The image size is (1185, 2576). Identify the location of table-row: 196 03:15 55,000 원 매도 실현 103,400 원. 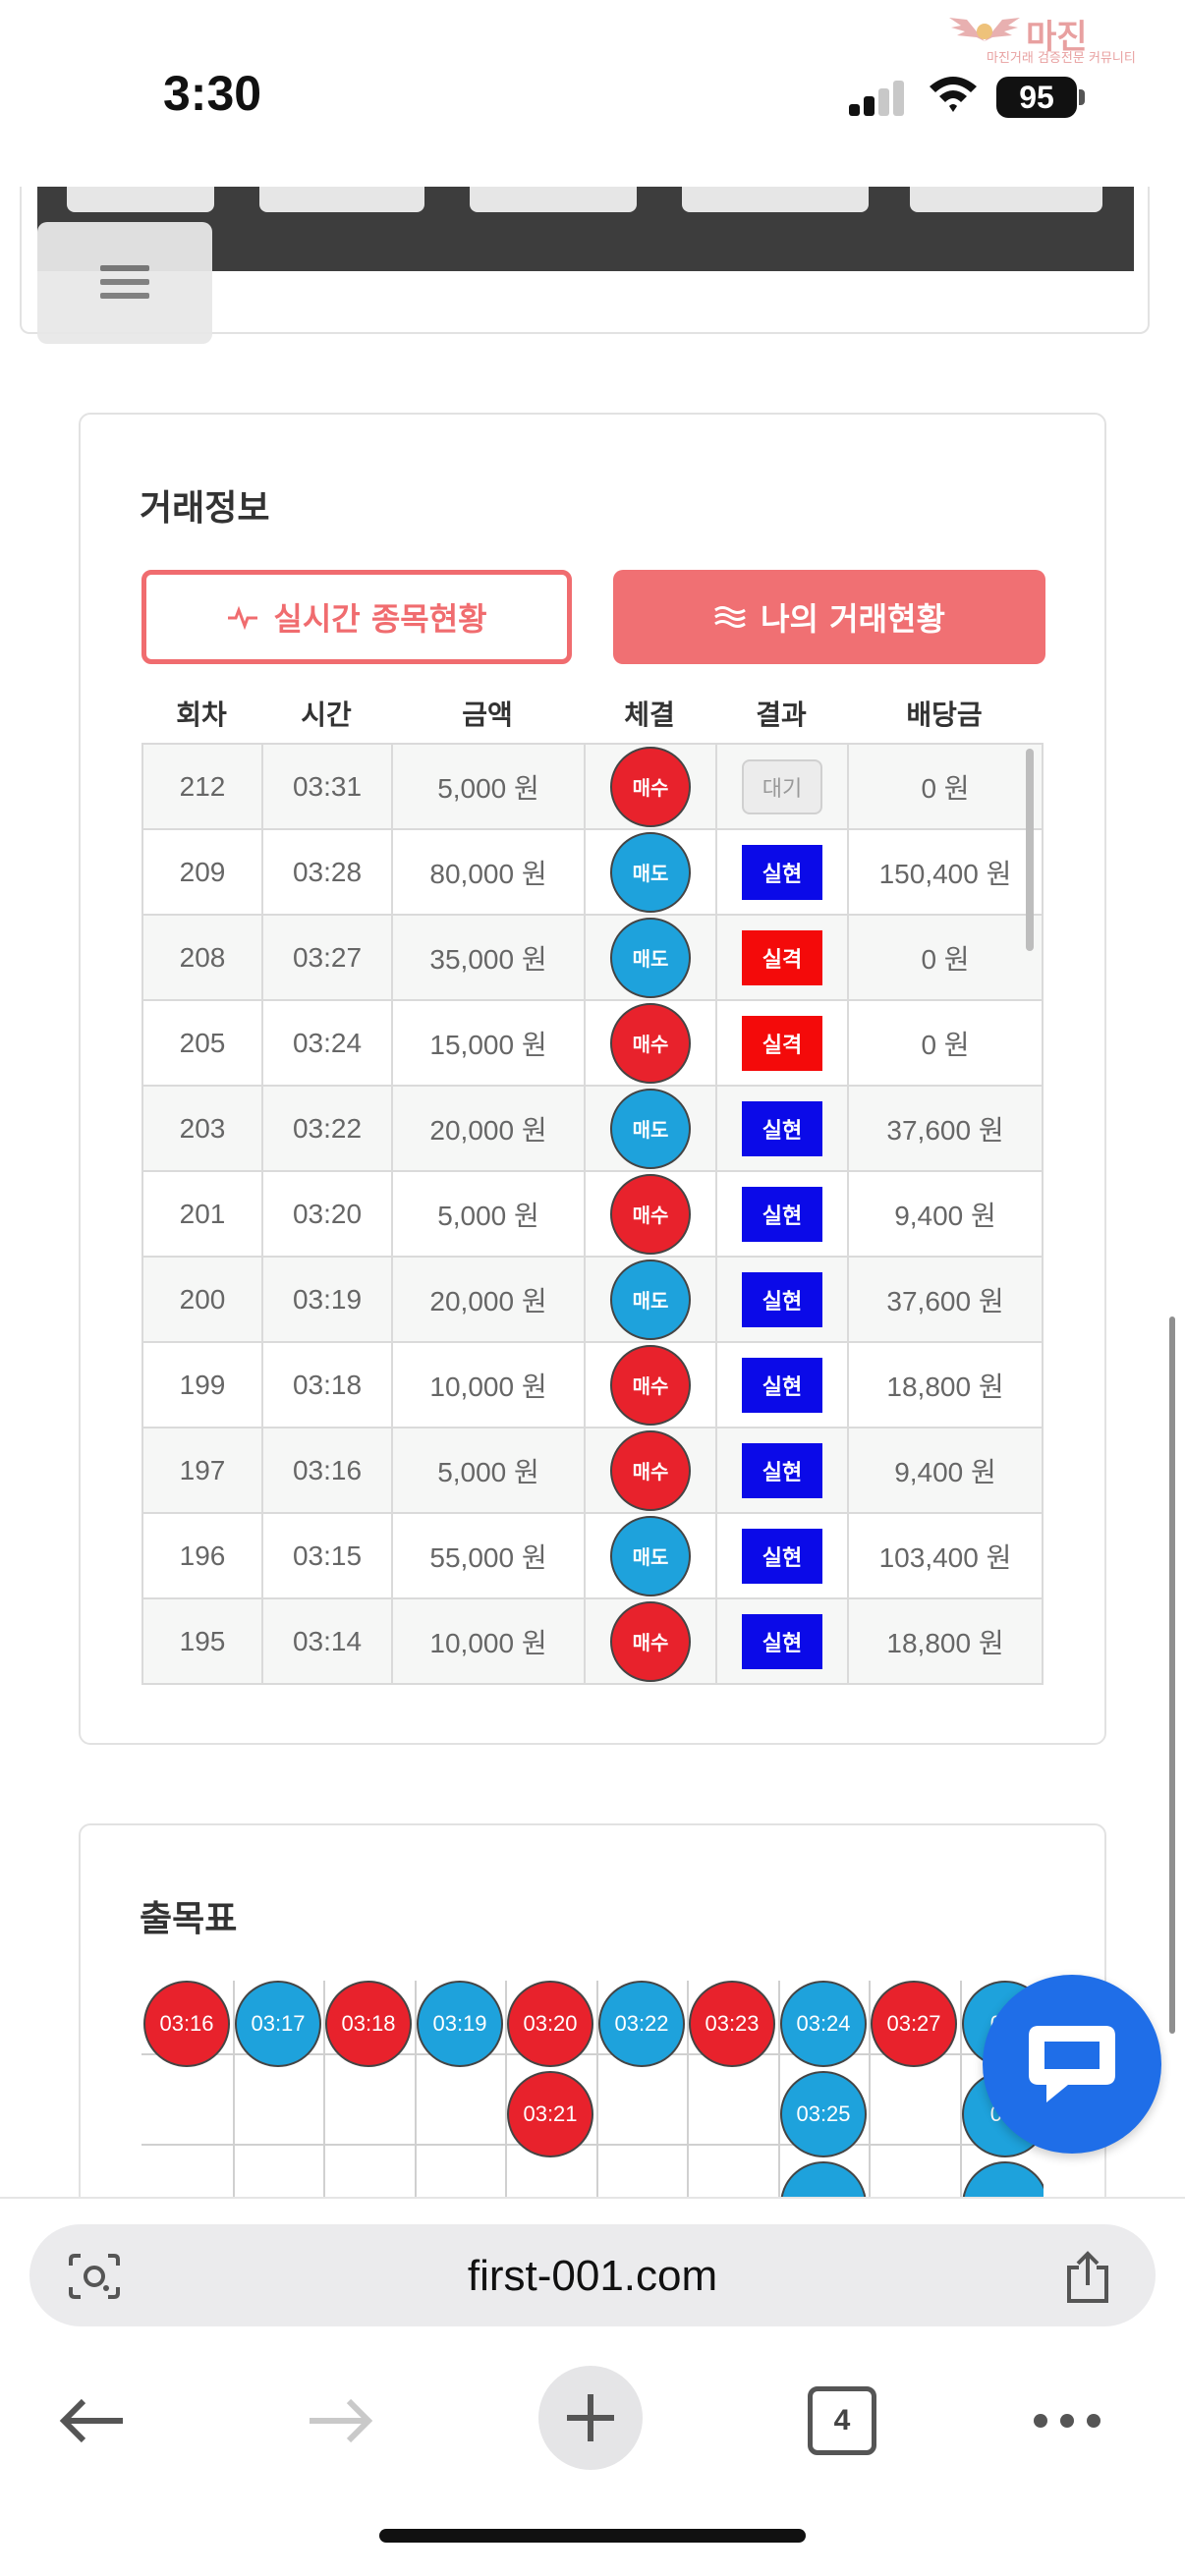
(594, 1556).